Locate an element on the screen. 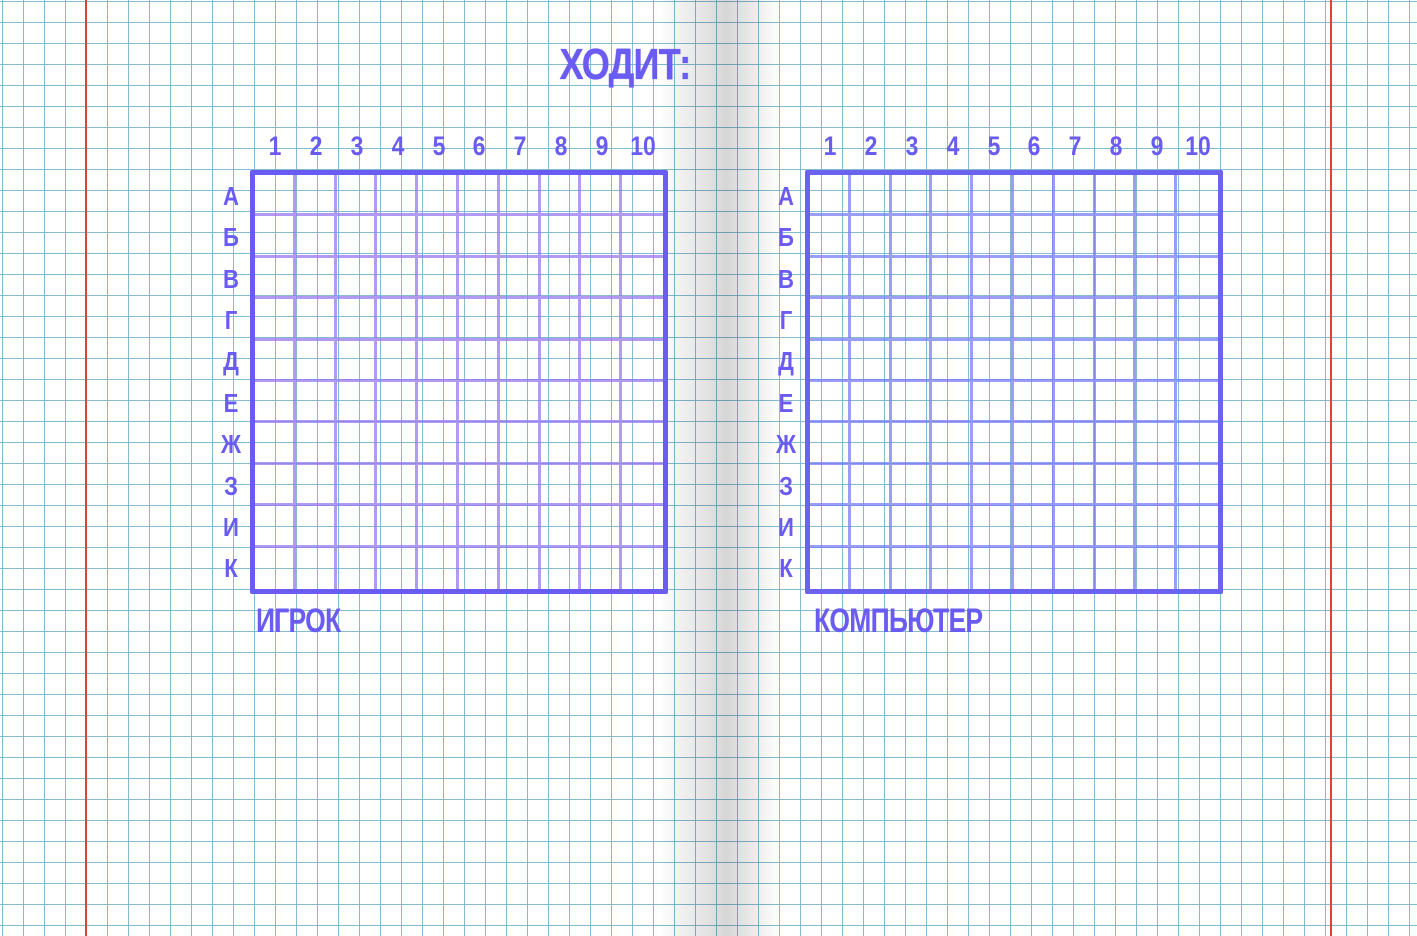 Image resolution: width=1417 pixels, height=936 pixels. player-cell-А5 is located at coordinates (438, 196).